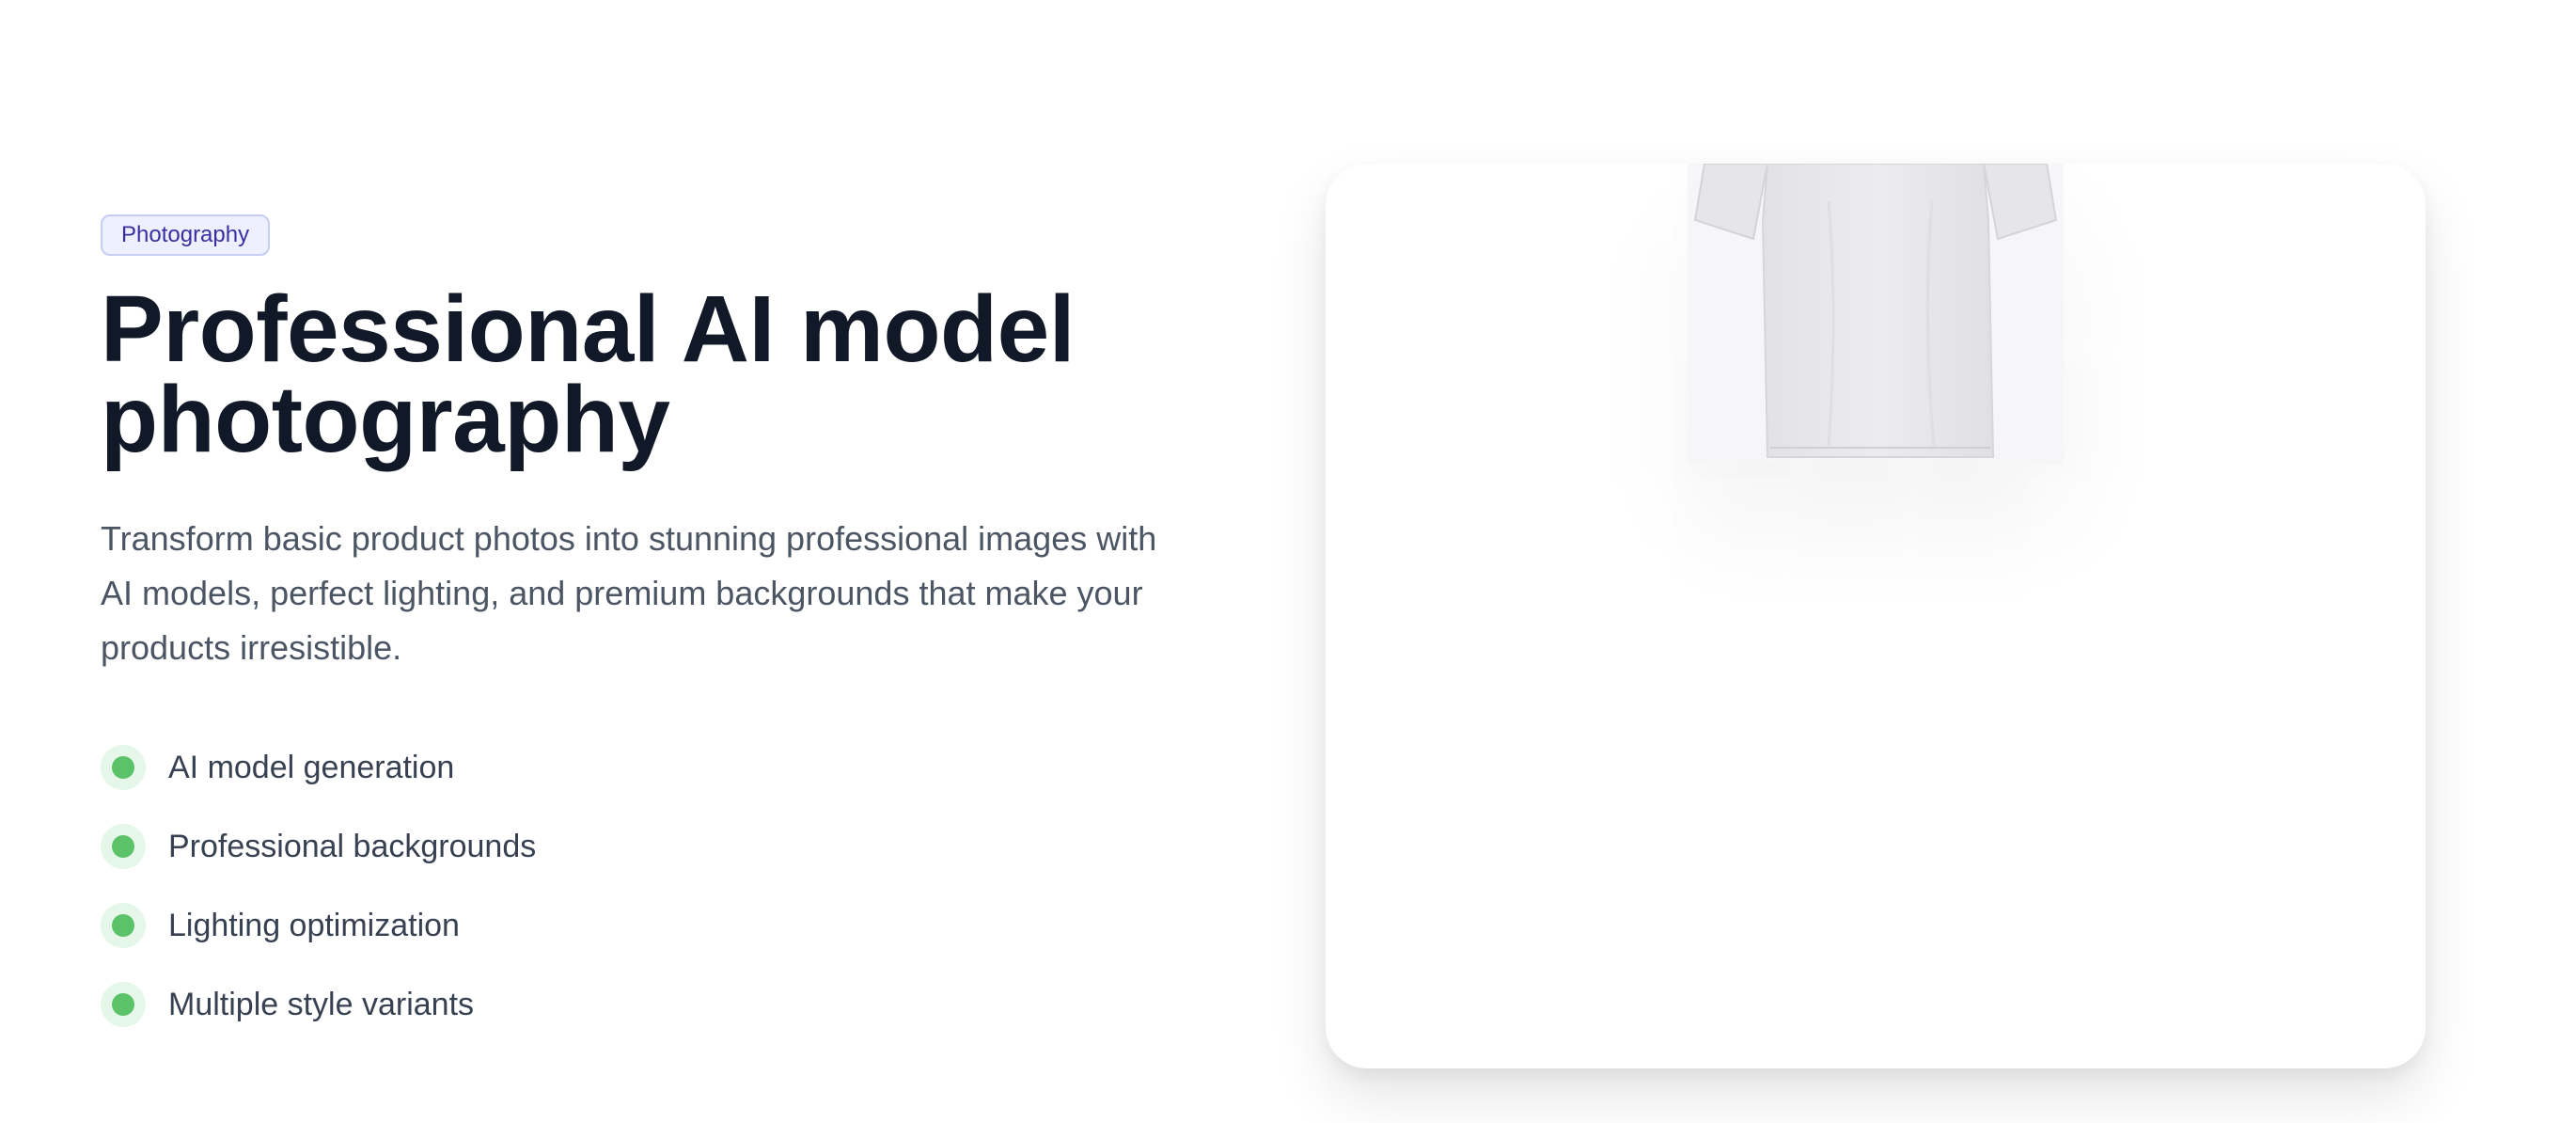 This screenshot has width=2576, height=1123. I want to click on page-title-line-2: photography, so click(386, 419).